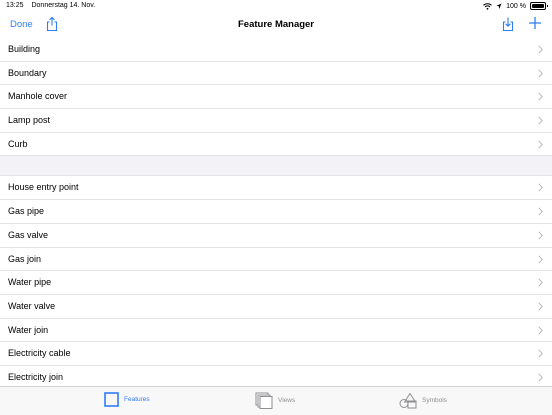  Describe the element at coordinates (276, 235) in the screenshot. I see `list-item: Gas valve` at that location.